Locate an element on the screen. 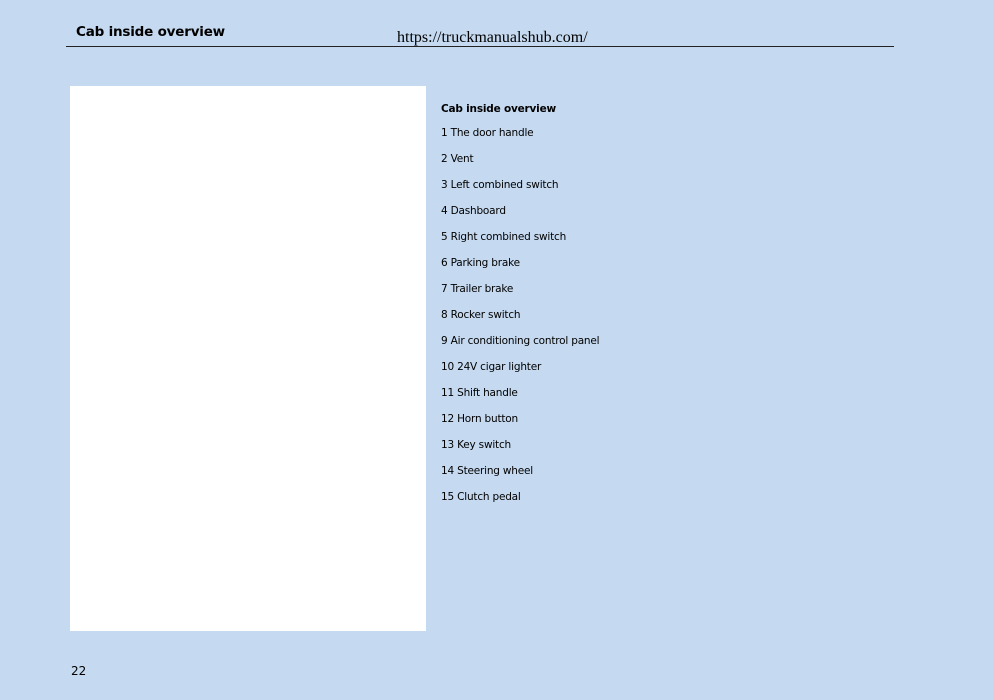 This screenshot has height=700, width=993. legend-item: 4 Dashboard is located at coordinates (473, 211).